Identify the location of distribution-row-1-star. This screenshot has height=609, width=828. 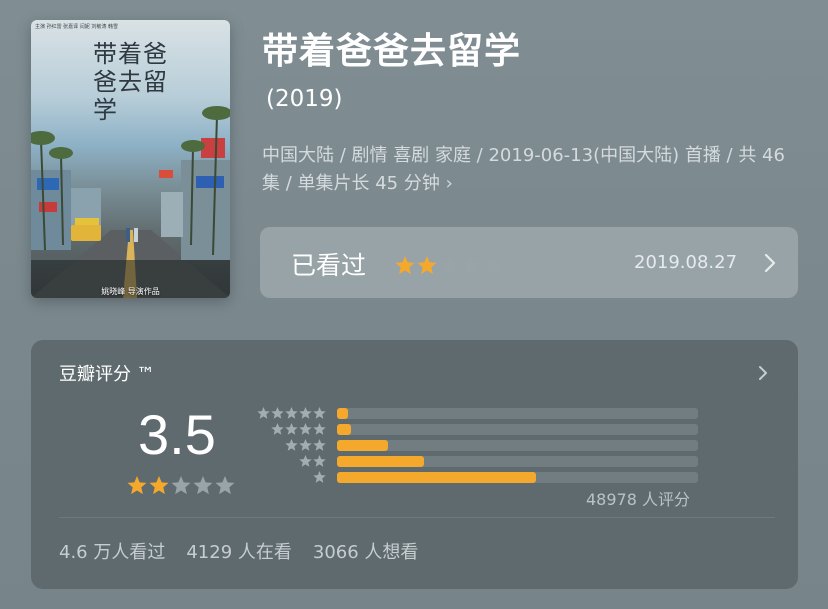
(480, 477).